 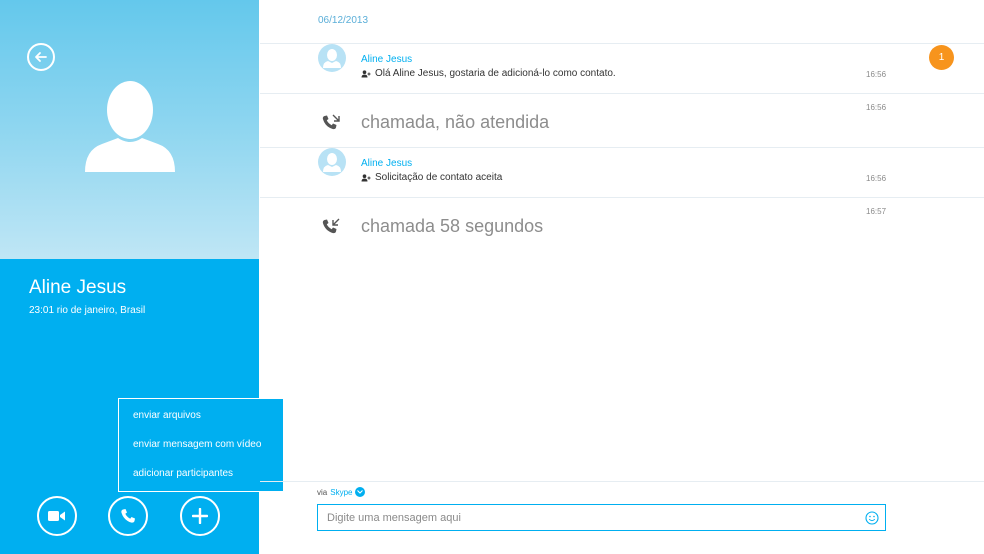 I want to click on message-text-content: Solicitação de contato aceita, so click(x=439, y=177).